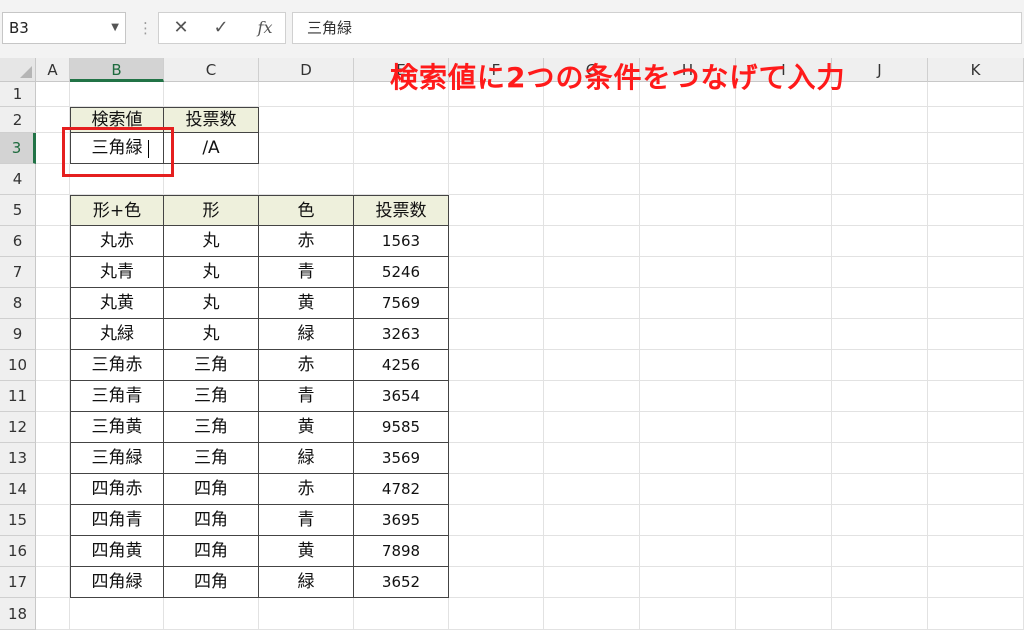  Describe the element at coordinates (401, 303) in the screenshot. I see `table-number-cell: 7569` at that location.